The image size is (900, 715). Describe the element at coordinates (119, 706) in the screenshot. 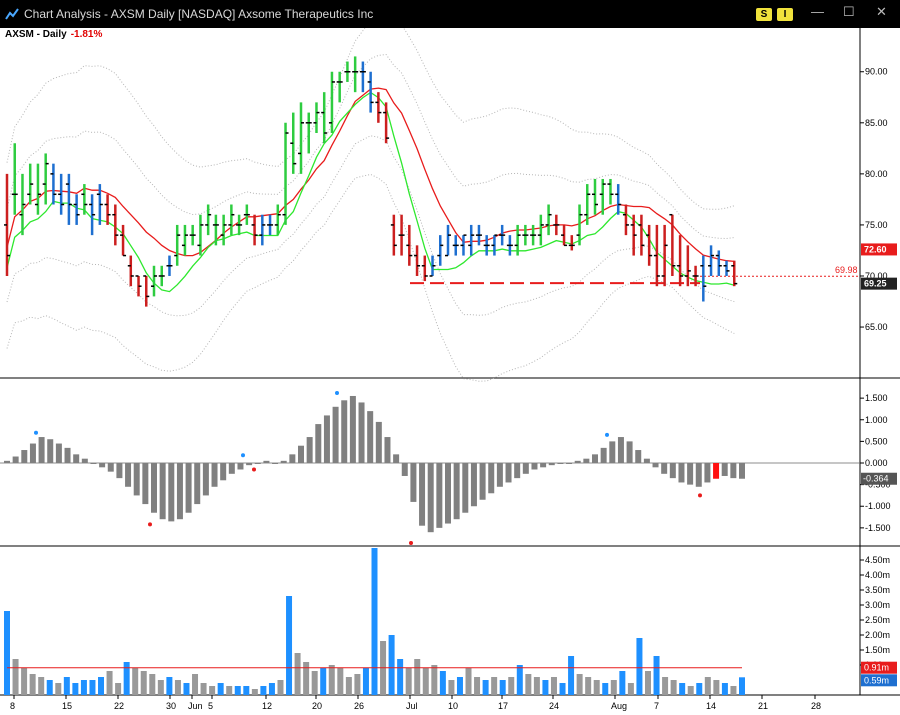

I see `x-tick-label: 22` at that location.